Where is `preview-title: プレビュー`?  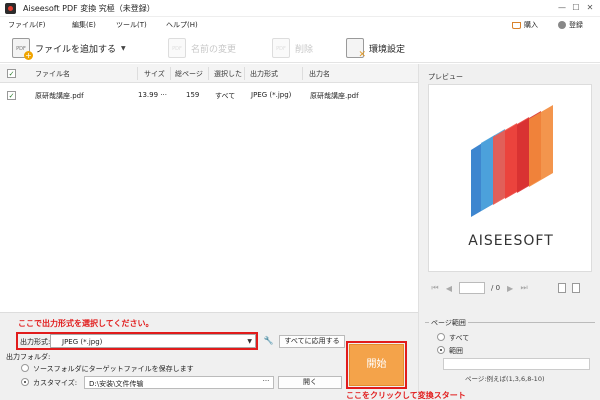
preview-title: プレビュー is located at coordinates (445, 77).